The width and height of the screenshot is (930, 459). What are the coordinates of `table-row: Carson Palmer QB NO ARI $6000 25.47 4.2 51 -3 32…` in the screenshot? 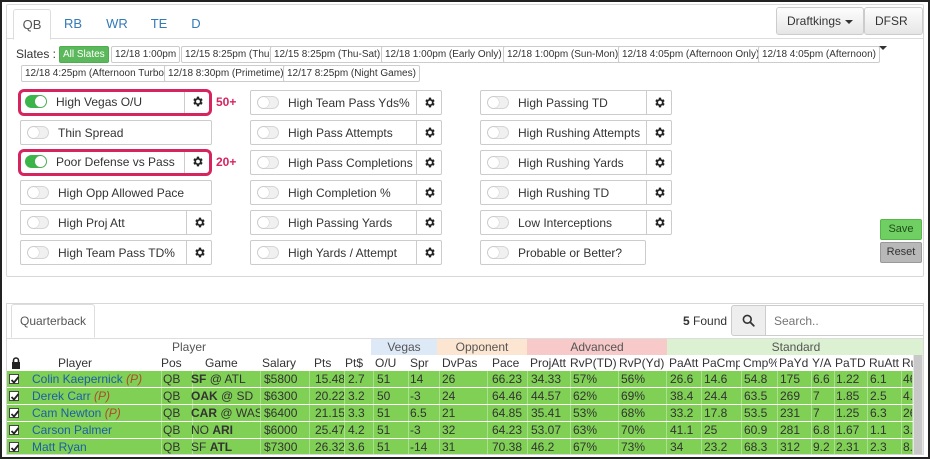 It's located at (460, 430).